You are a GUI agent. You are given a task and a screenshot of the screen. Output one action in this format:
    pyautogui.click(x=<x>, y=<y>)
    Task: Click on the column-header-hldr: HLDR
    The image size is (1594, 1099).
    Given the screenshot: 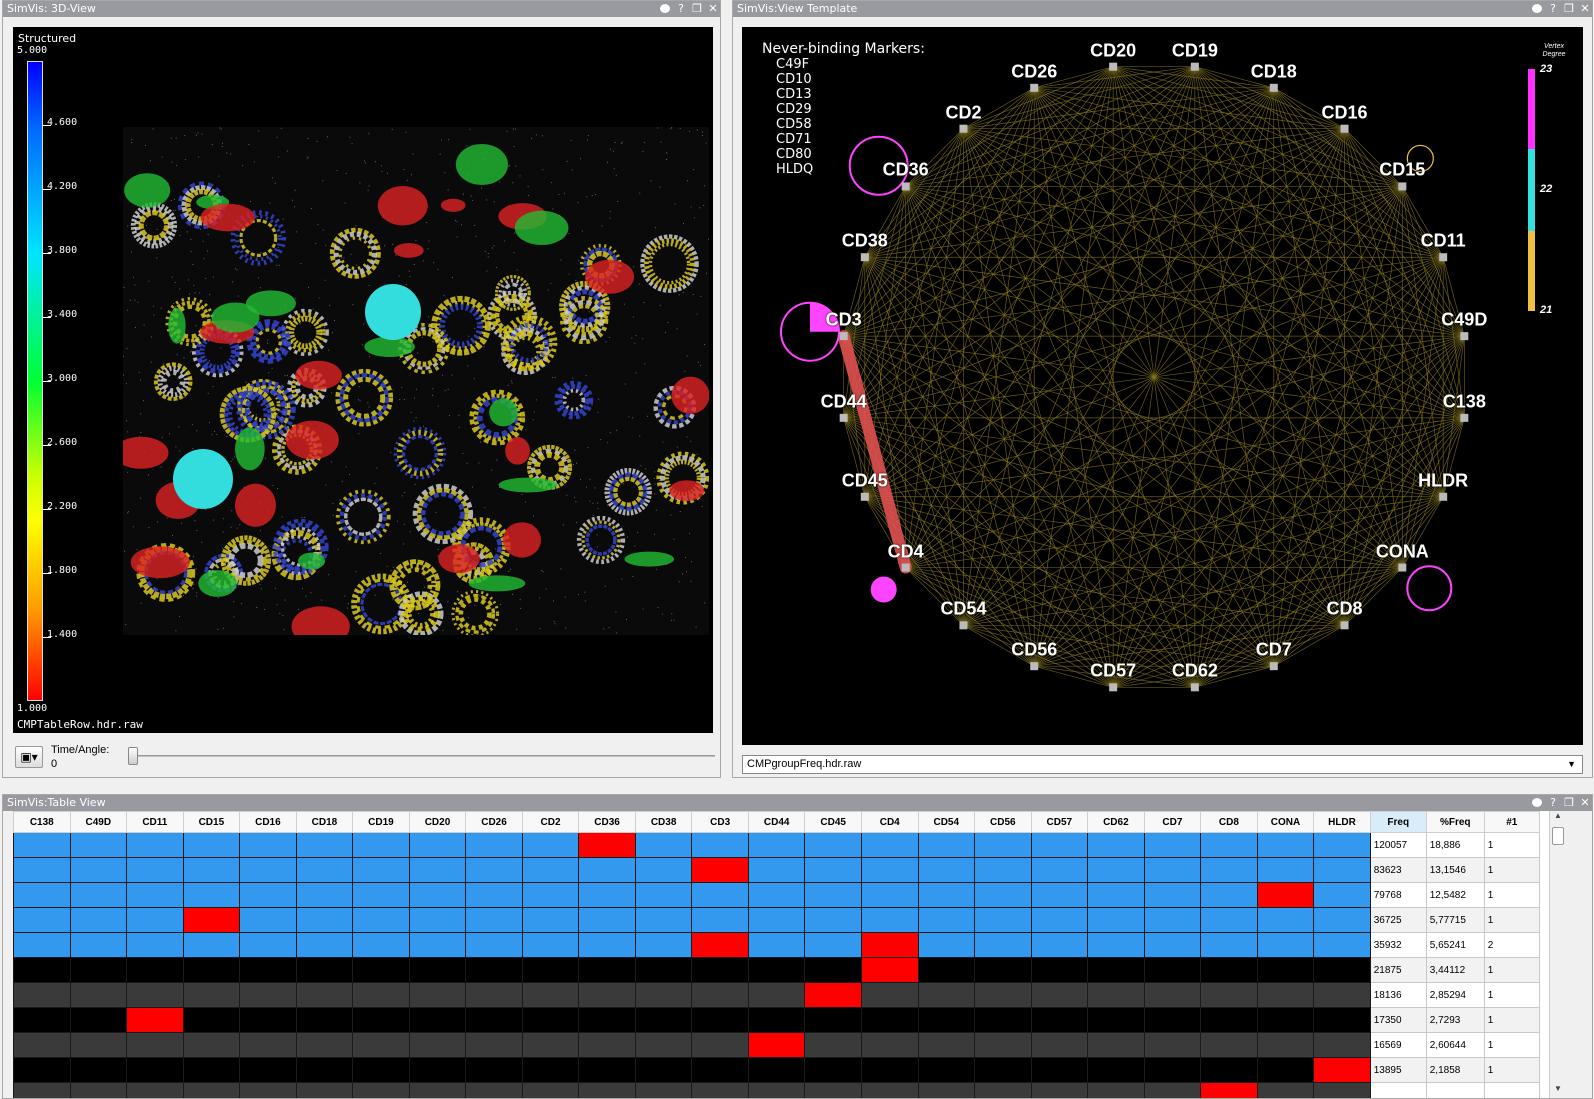 What is the action you would take?
    pyautogui.click(x=1342, y=822)
    